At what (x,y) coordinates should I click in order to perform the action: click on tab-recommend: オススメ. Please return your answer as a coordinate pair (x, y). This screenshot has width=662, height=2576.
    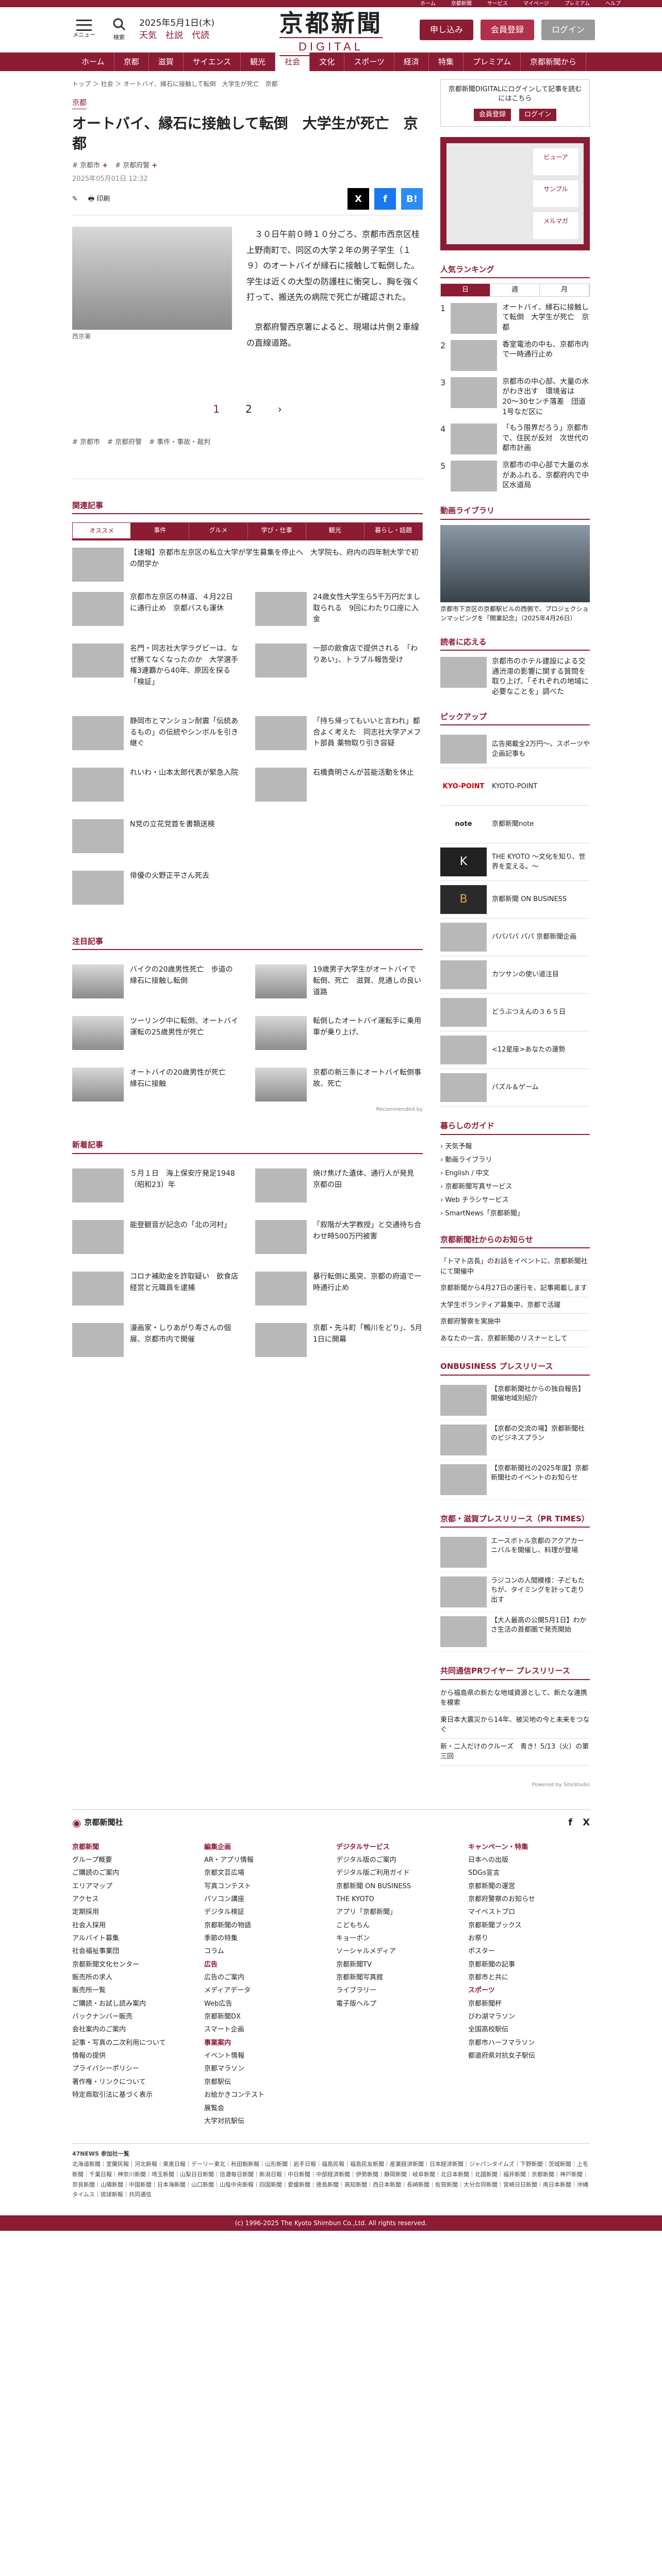
    Looking at the image, I should click on (101, 530).